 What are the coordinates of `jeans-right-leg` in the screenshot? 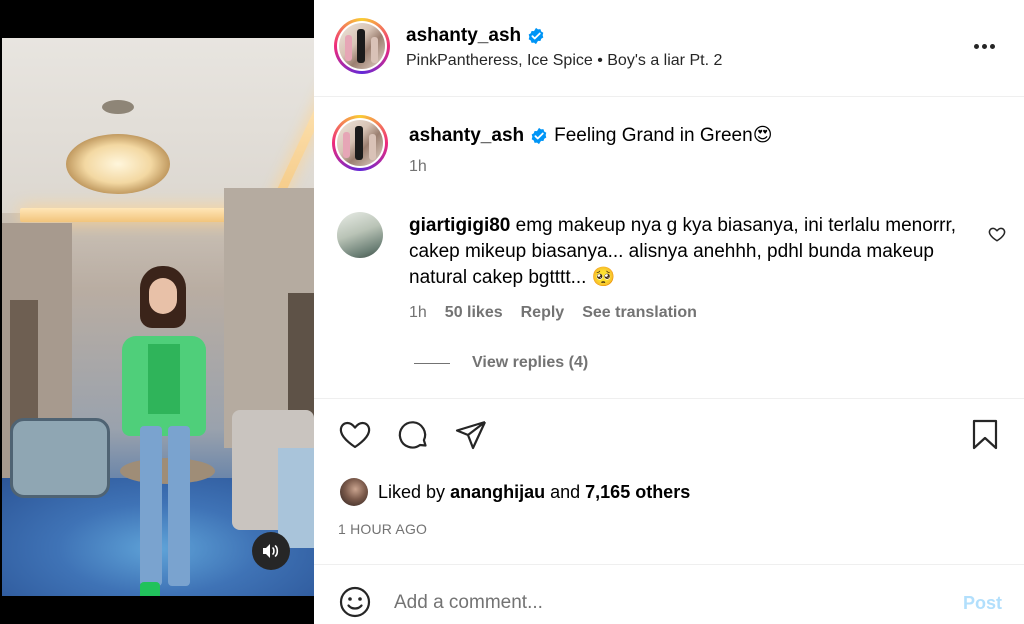 It's located at (179, 506).